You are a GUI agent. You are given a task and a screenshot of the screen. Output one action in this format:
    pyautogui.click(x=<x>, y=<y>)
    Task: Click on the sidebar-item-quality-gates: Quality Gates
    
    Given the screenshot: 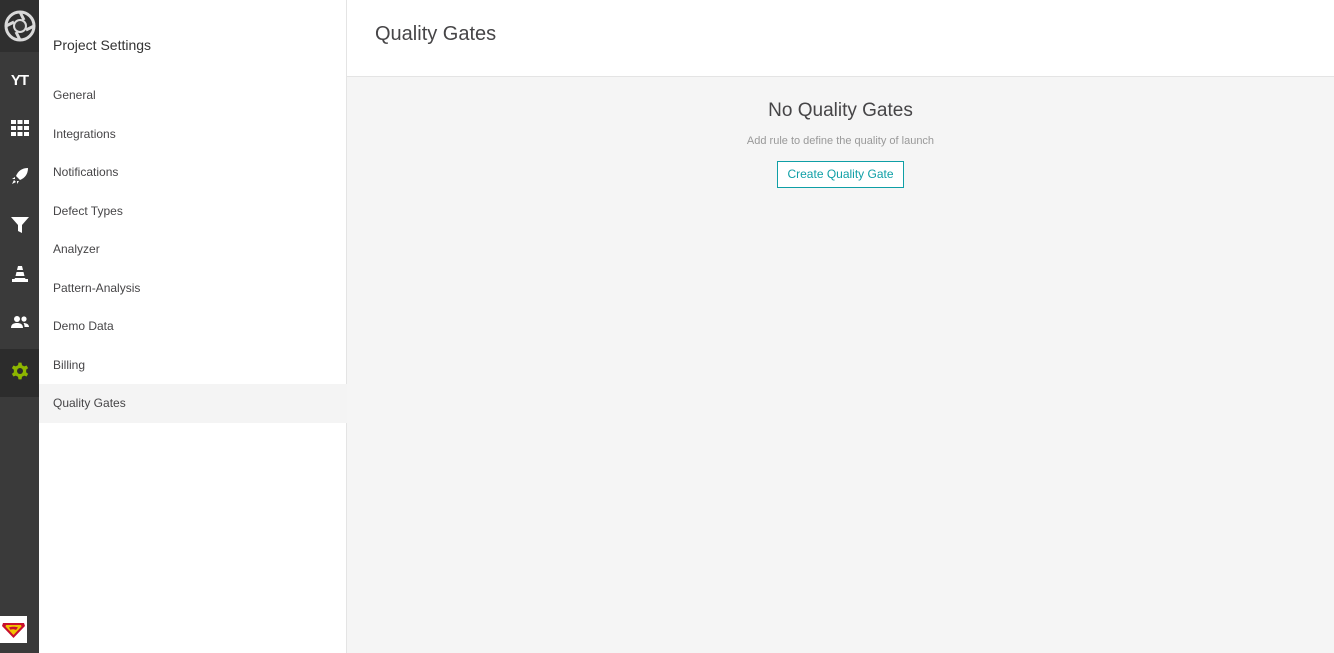 What is the action you would take?
    pyautogui.click(x=193, y=403)
    